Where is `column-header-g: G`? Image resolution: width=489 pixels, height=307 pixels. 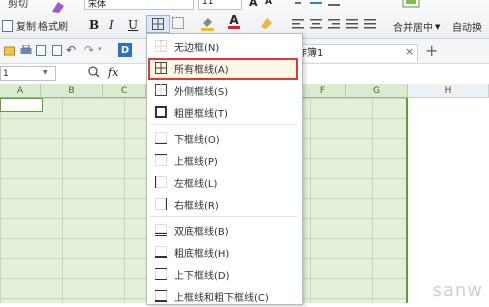 column-header-g: G is located at coordinates (377, 91).